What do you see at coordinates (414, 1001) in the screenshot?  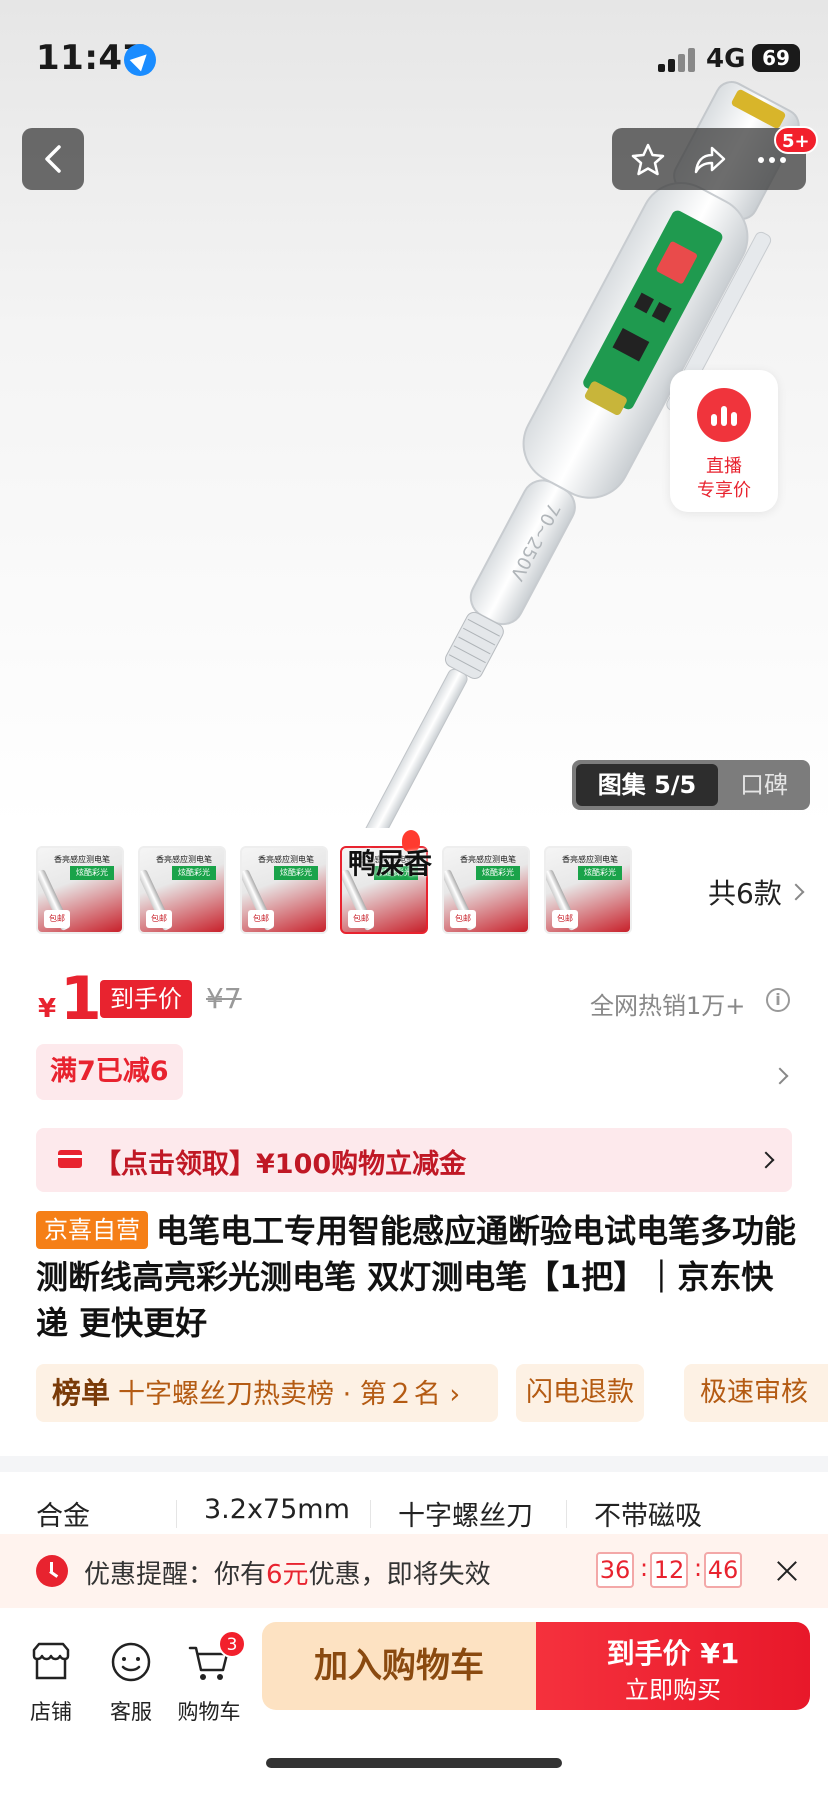 I see `price-row: ¥ 1 到手价 ¥7 全网热销1万+ i` at bounding box center [414, 1001].